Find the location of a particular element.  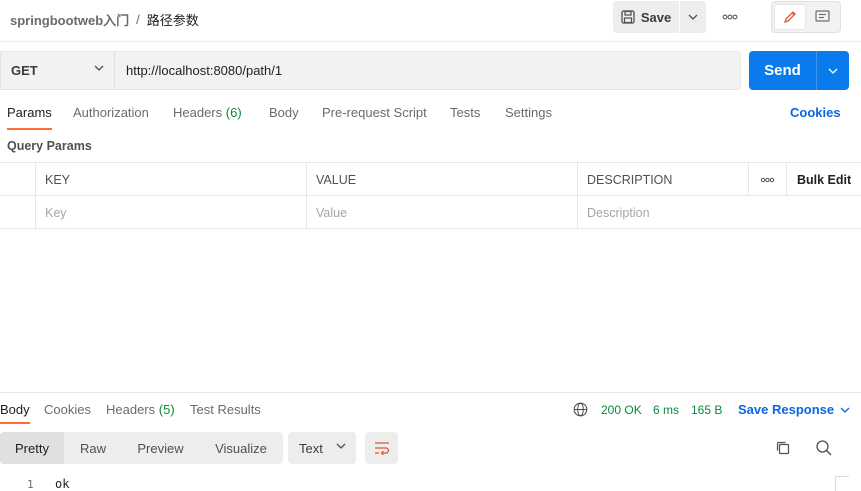

response-time: 6 ms is located at coordinates (666, 410).